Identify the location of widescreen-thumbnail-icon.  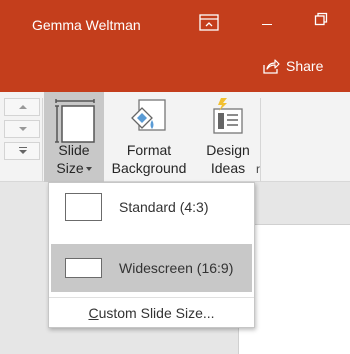
(83, 268).